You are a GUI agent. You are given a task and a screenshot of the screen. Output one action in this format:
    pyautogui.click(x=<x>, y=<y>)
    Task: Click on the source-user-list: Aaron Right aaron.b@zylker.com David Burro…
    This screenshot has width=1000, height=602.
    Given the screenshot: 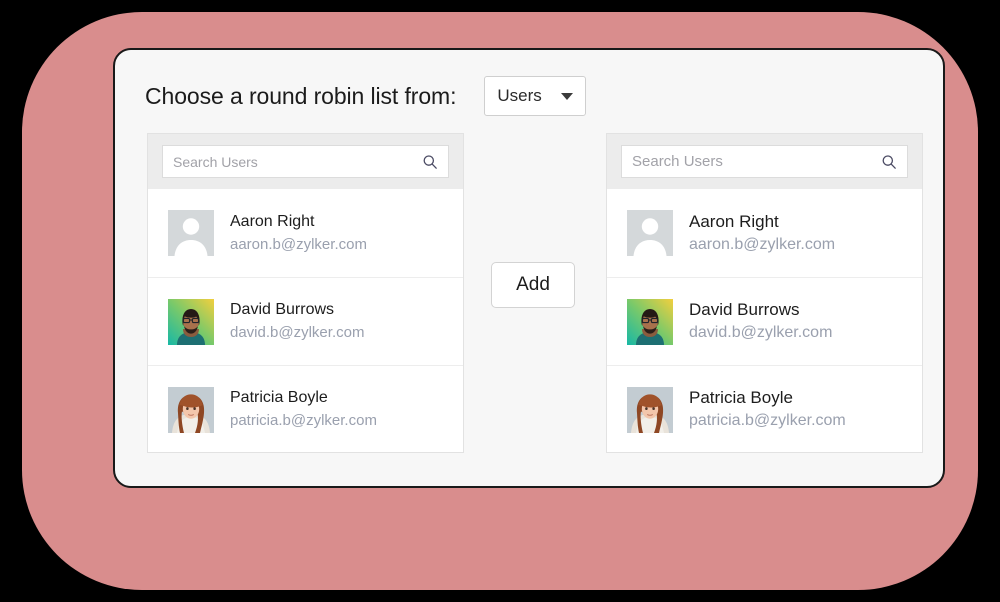 What is the action you would take?
    pyautogui.click(x=305, y=320)
    